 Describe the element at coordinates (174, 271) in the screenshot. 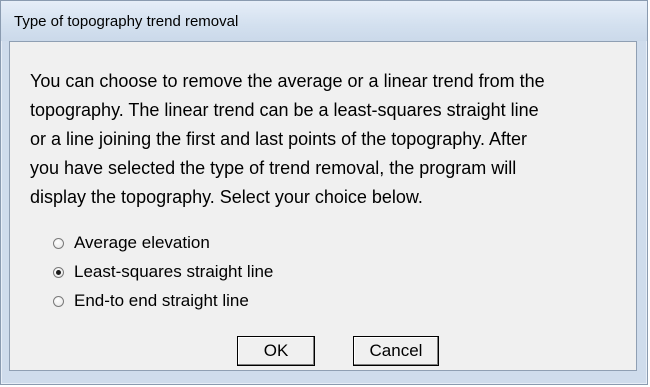

I see `option-label: Least-squares straight line` at that location.